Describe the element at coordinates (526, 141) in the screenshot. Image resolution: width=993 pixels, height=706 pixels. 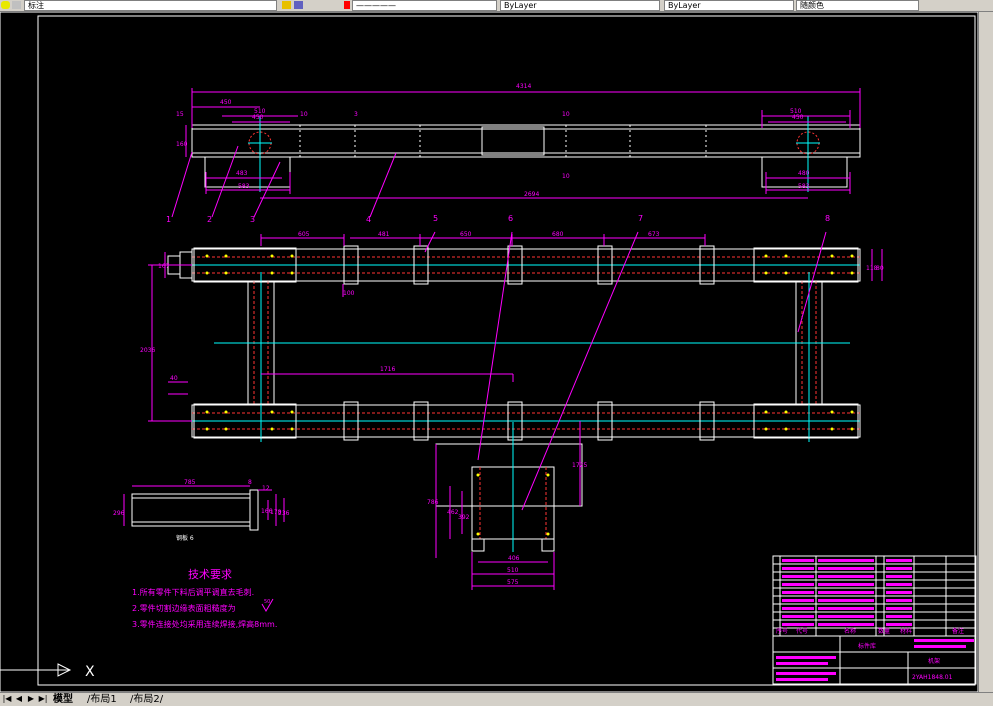
I see `main-beam-outline` at that location.